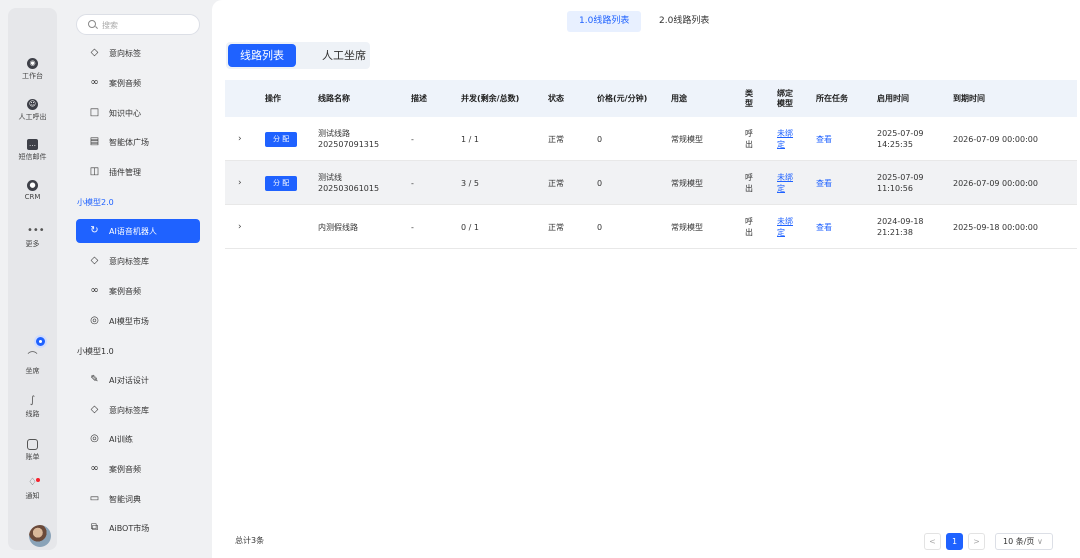 The image size is (1080, 558). Describe the element at coordinates (470, 183) in the screenshot. I see `route-concurrency: 3 / 5` at that location.